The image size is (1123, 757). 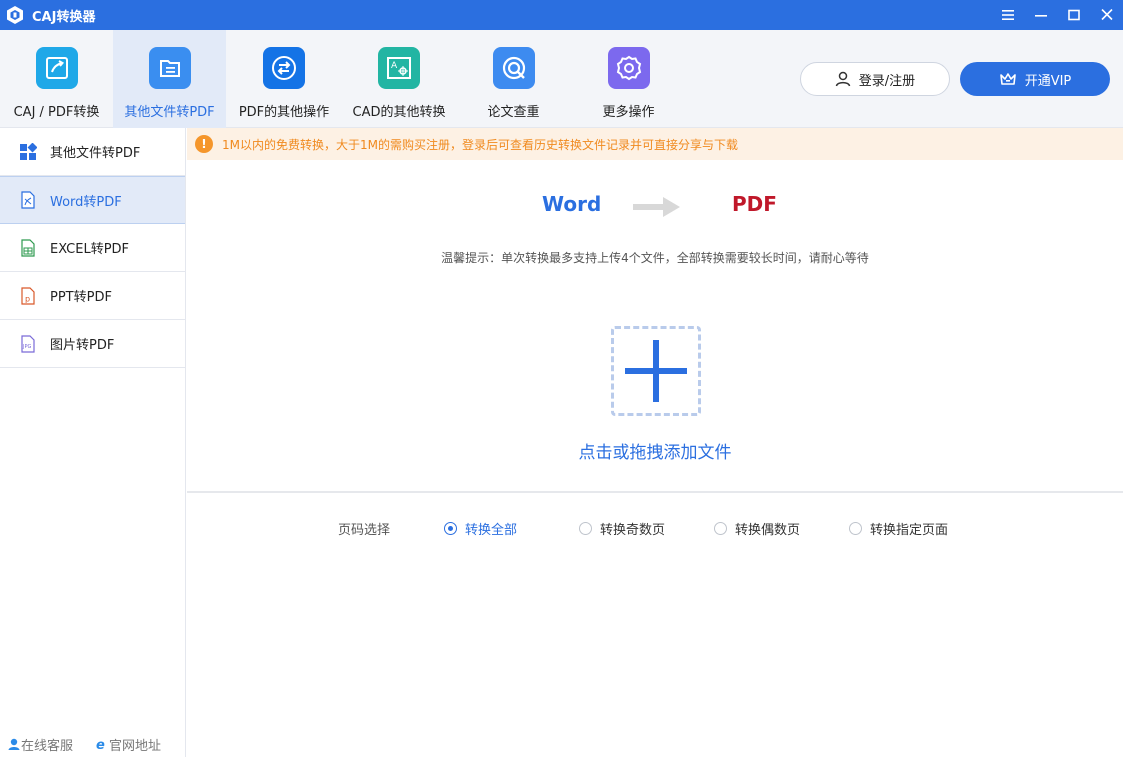 What do you see at coordinates (169, 112) in the screenshot?
I see `tool-label: 其他文件转PDF` at bounding box center [169, 112].